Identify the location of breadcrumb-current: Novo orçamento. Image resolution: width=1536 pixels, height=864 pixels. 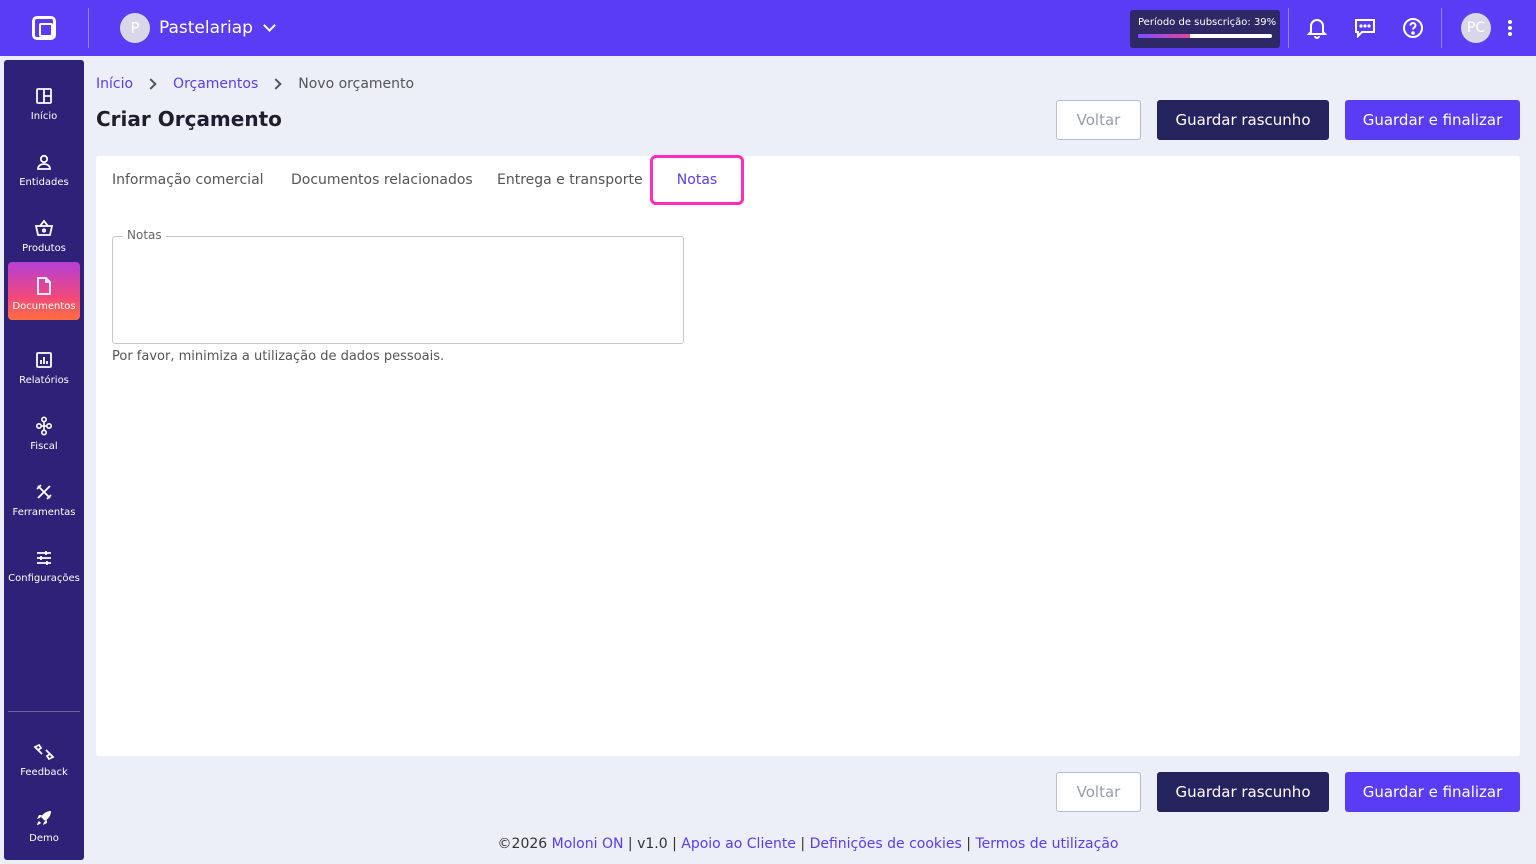
(356, 84).